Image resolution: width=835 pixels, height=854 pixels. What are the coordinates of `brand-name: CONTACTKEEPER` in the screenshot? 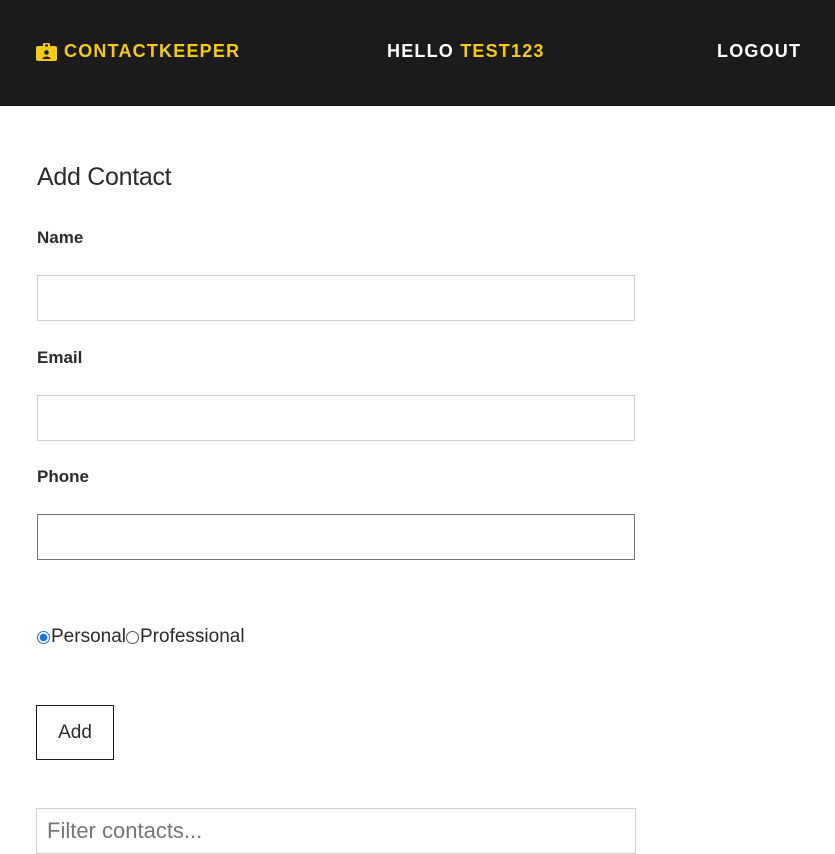 It's located at (152, 51).